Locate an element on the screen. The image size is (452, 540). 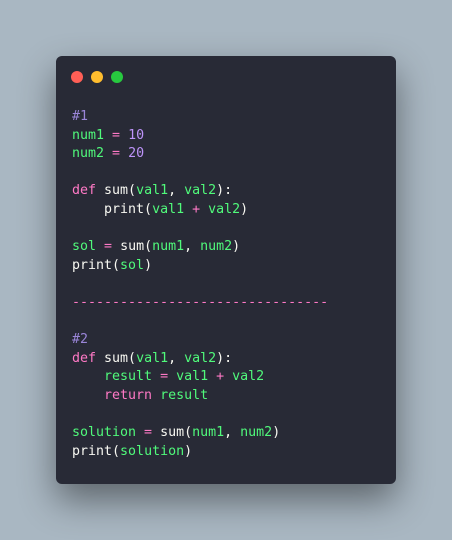
code-line: num2 = 20 is located at coordinates (229, 154).